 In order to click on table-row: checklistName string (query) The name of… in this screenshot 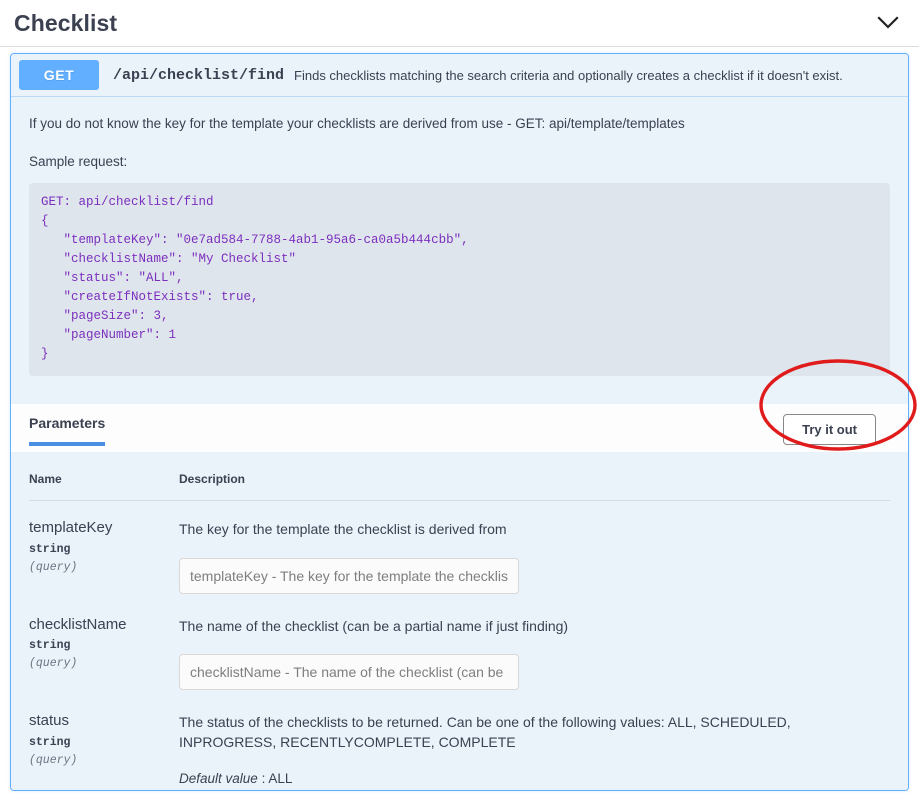, I will do `click(459, 646)`.